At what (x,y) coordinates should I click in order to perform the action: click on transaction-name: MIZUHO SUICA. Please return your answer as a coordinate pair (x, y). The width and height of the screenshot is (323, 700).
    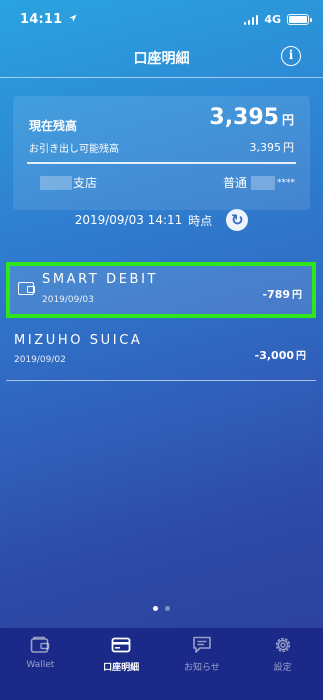
    Looking at the image, I should click on (78, 340).